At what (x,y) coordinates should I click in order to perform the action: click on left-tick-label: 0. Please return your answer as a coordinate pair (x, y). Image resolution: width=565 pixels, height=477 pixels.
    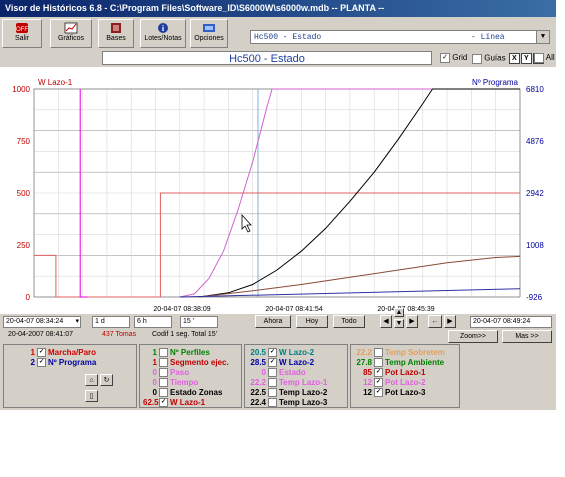
    Looking at the image, I should click on (28, 297).